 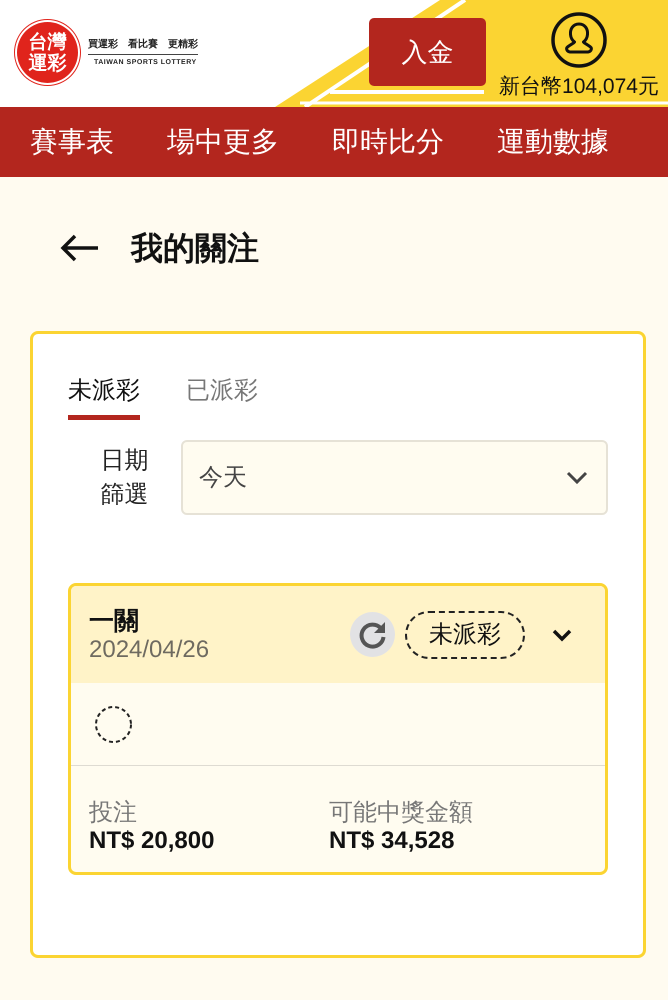 What do you see at coordinates (401, 813) in the screenshot?
I see `payout-label: 可能中獎金額` at bounding box center [401, 813].